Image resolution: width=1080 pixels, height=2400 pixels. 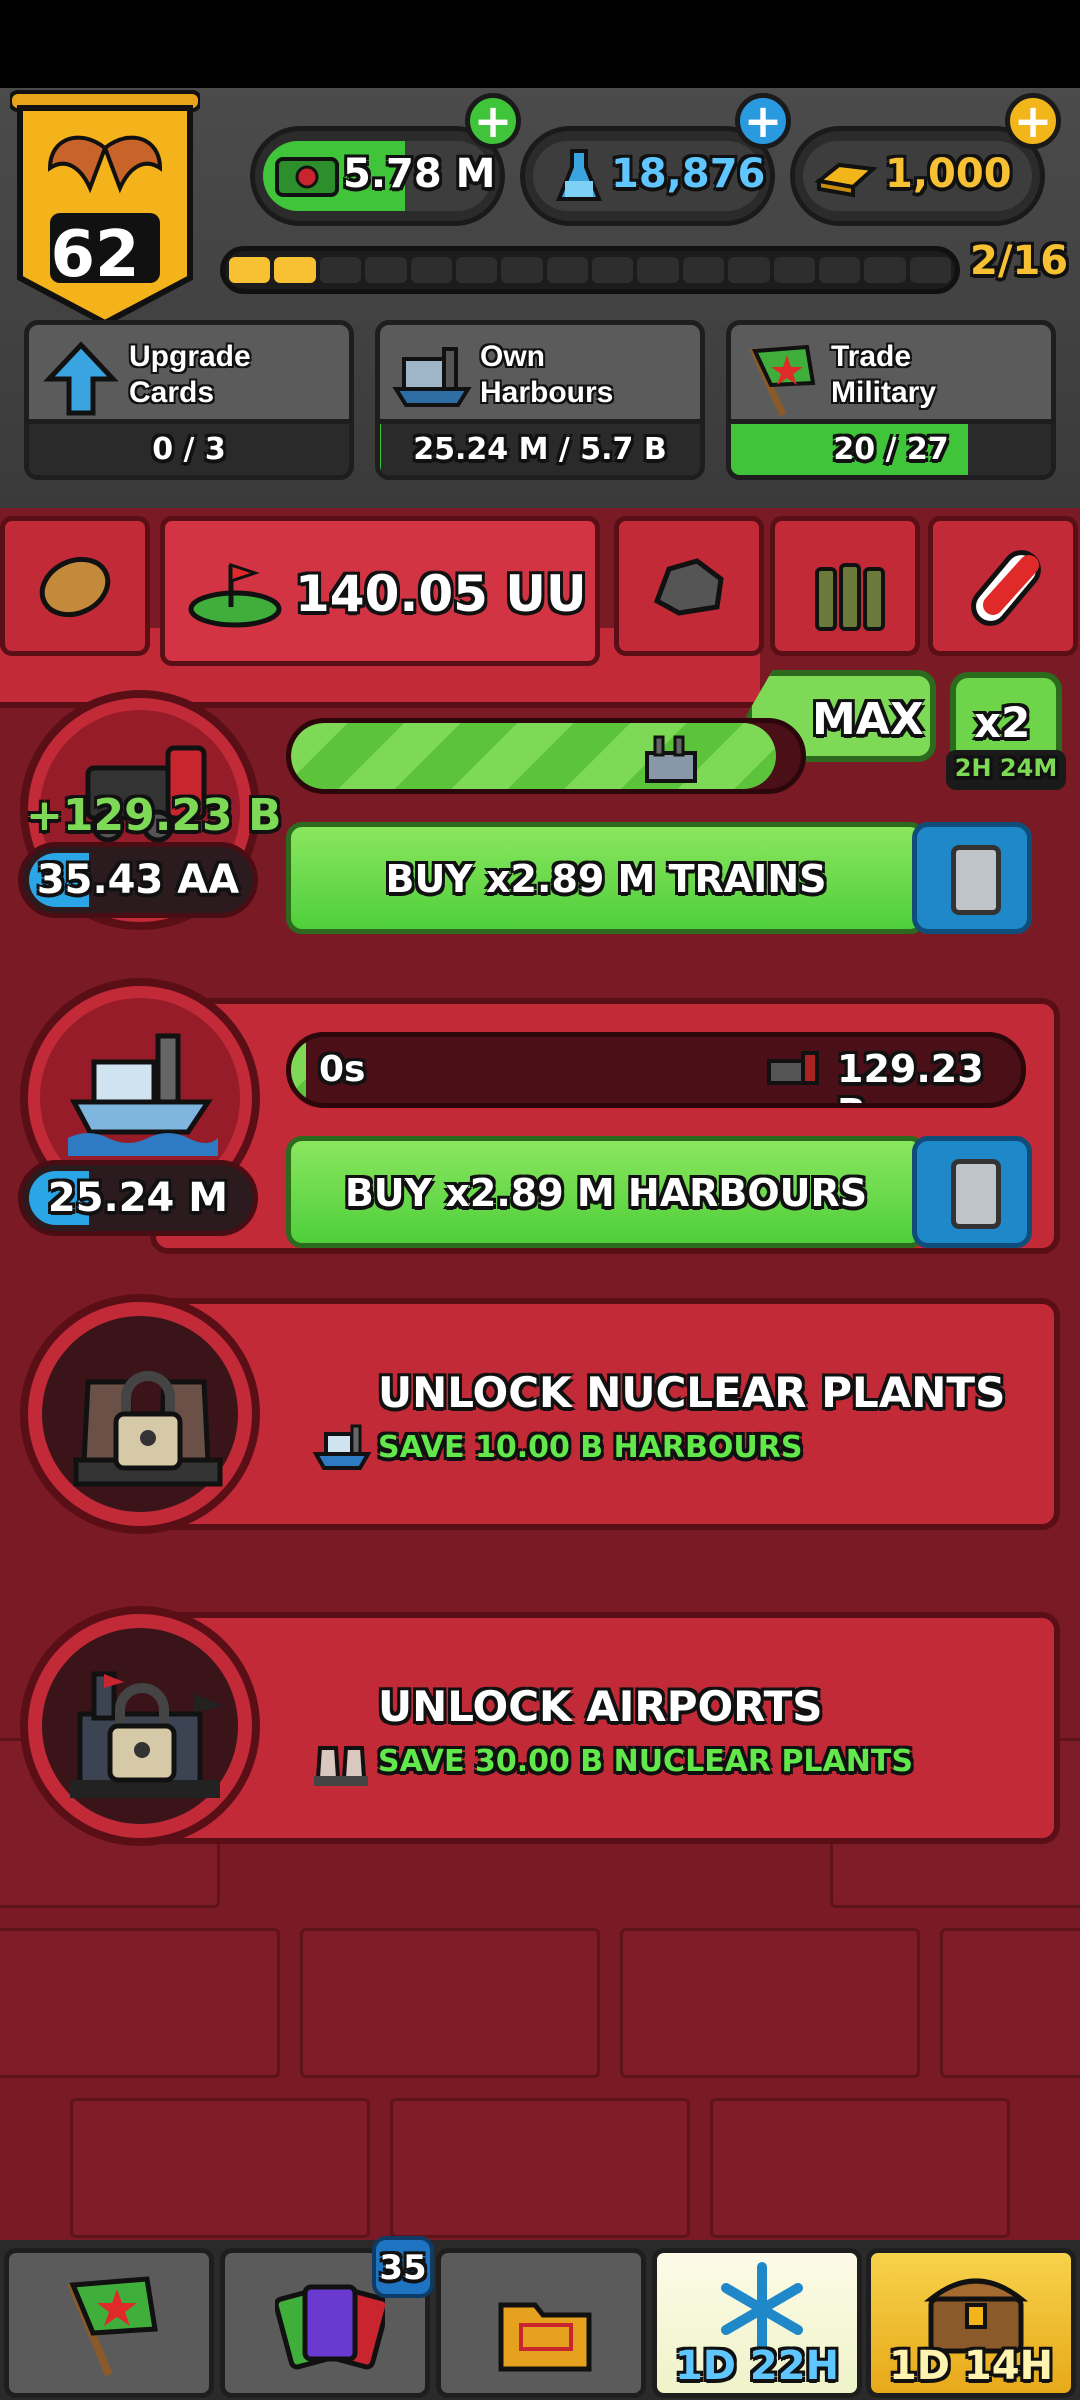 What do you see at coordinates (871, 356) in the screenshot?
I see `task-title-line1: Trade` at bounding box center [871, 356].